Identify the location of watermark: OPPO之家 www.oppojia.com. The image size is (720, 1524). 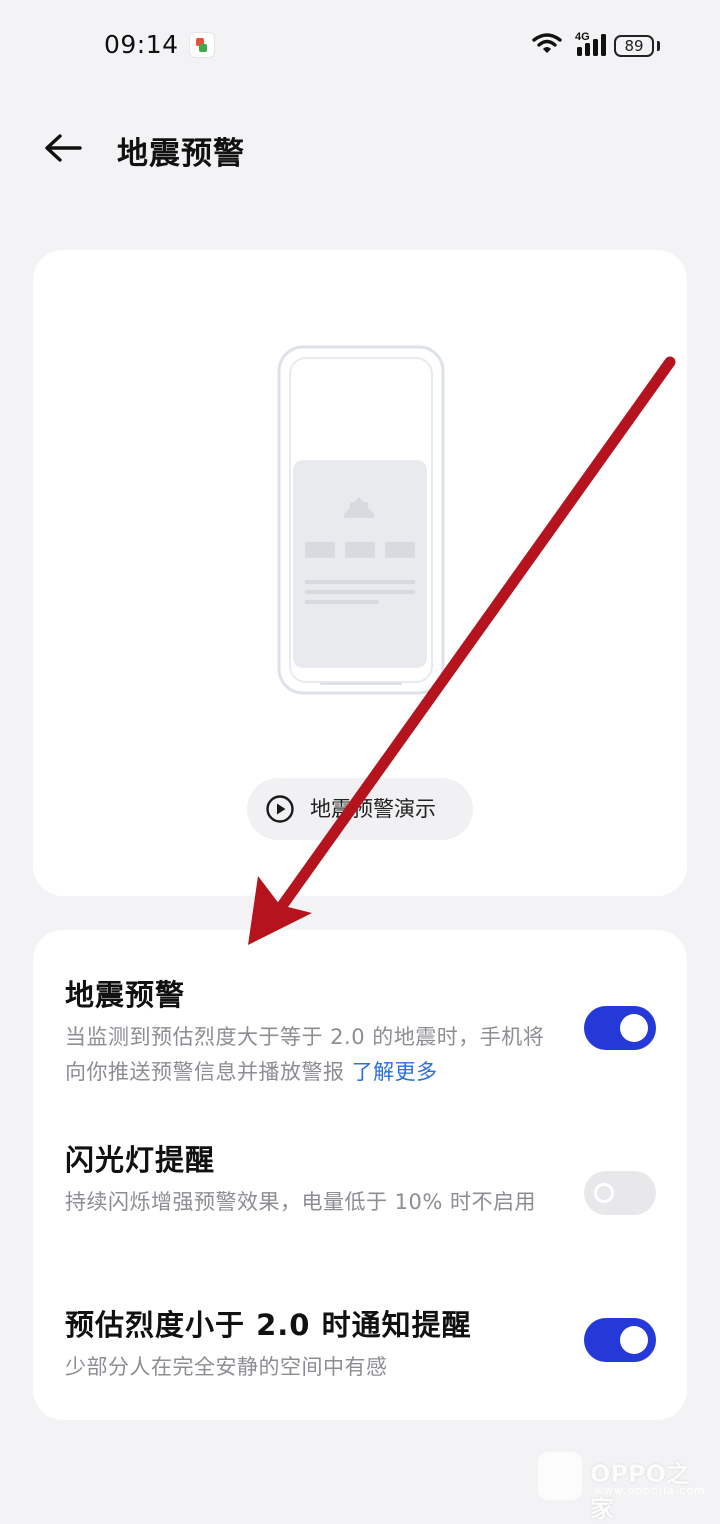
(623, 1485).